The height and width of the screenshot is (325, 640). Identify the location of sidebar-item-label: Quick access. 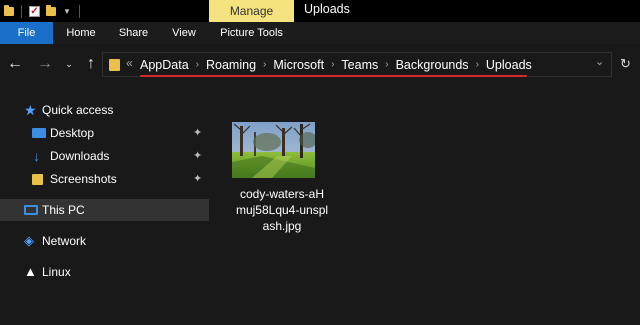
(78, 110).